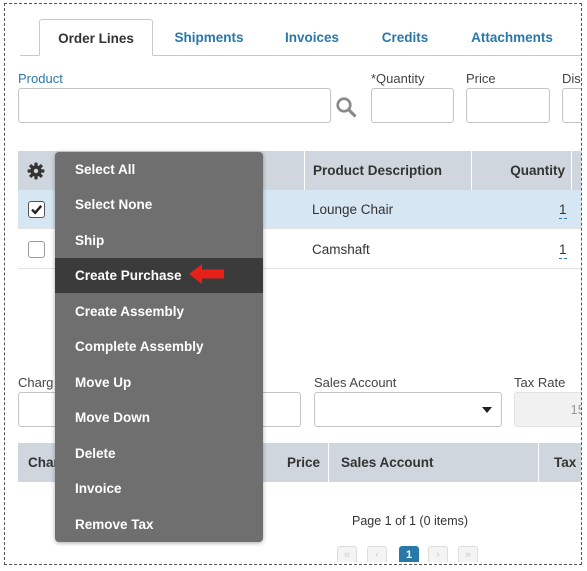 The height and width of the screenshot is (571, 587). What do you see at coordinates (346, 107) in the screenshot?
I see `search-icon` at bounding box center [346, 107].